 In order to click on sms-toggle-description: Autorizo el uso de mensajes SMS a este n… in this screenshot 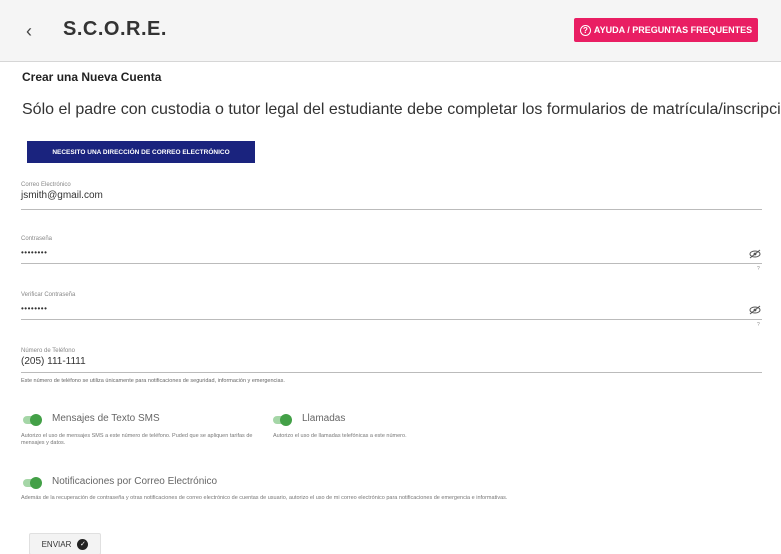, I will do `click(137, 439)`.